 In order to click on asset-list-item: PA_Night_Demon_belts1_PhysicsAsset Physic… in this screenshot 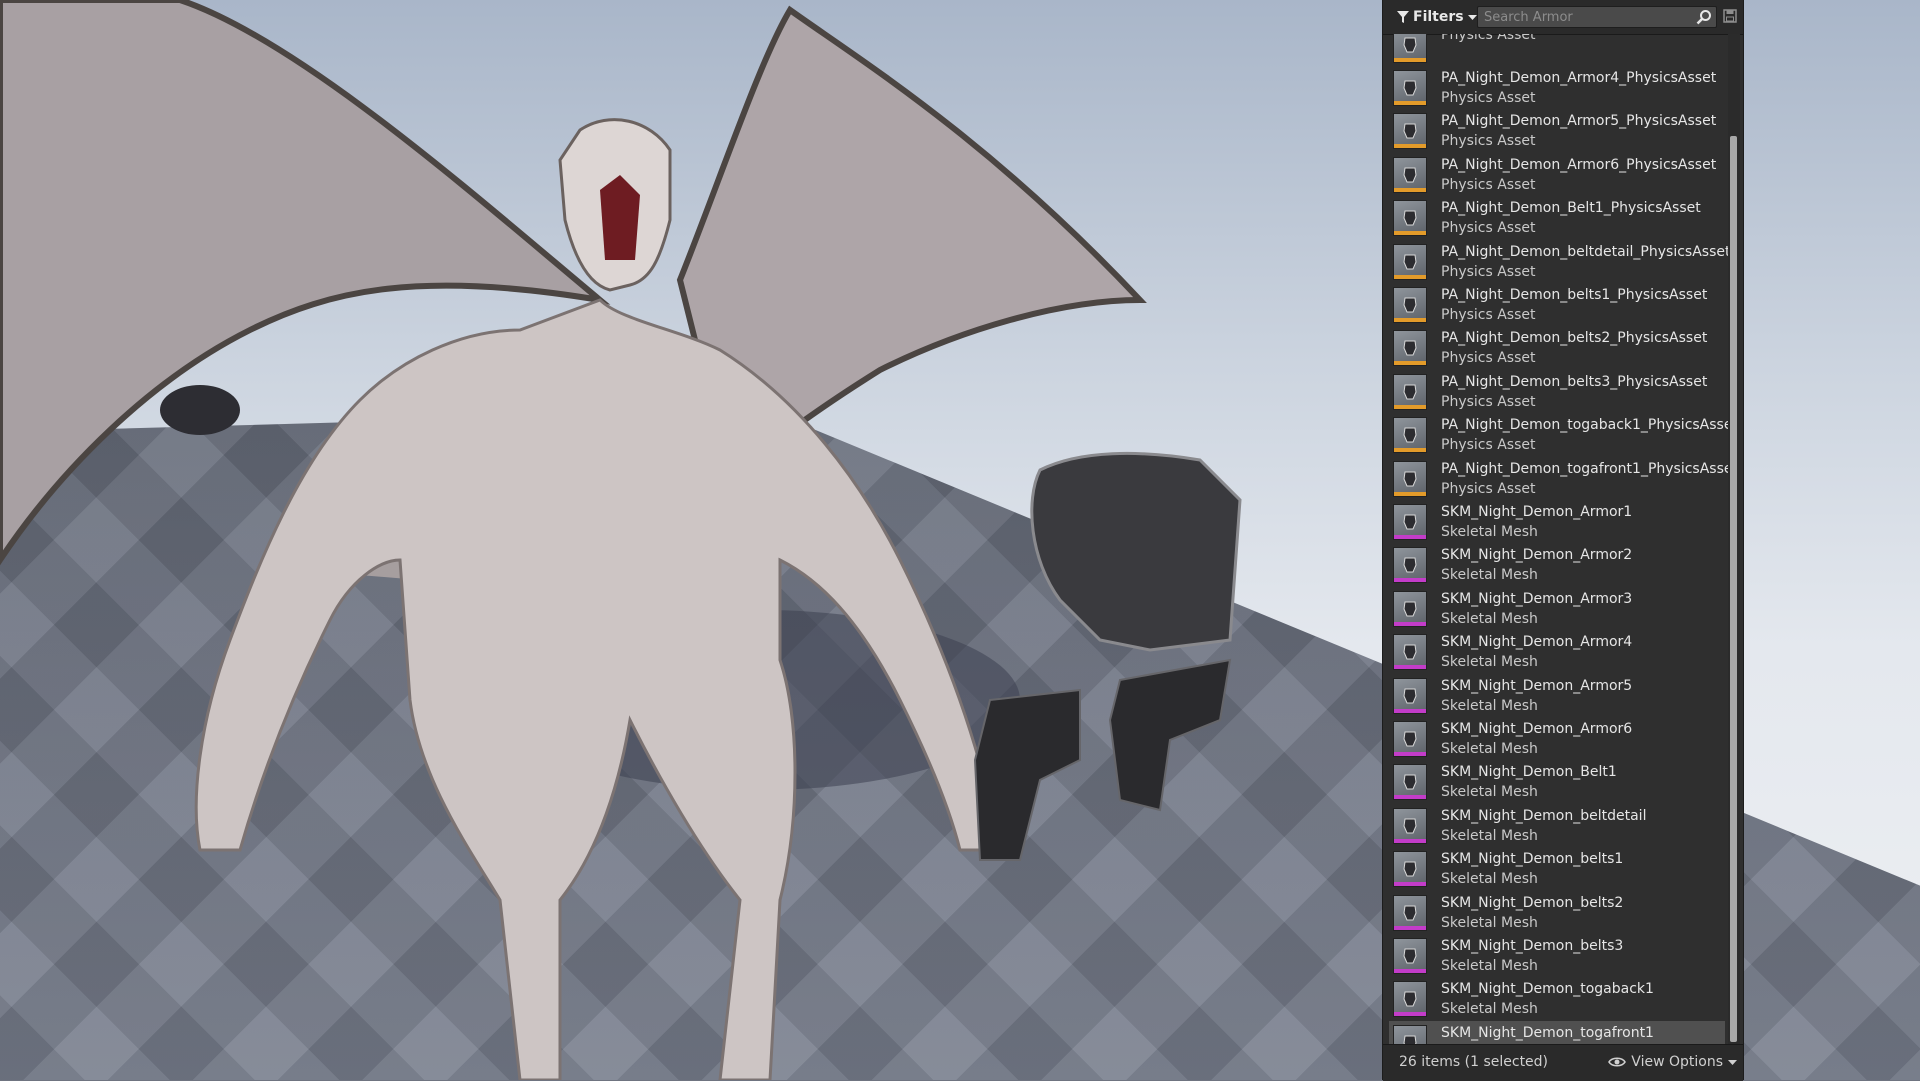, I will do `click(1557, 304)`.